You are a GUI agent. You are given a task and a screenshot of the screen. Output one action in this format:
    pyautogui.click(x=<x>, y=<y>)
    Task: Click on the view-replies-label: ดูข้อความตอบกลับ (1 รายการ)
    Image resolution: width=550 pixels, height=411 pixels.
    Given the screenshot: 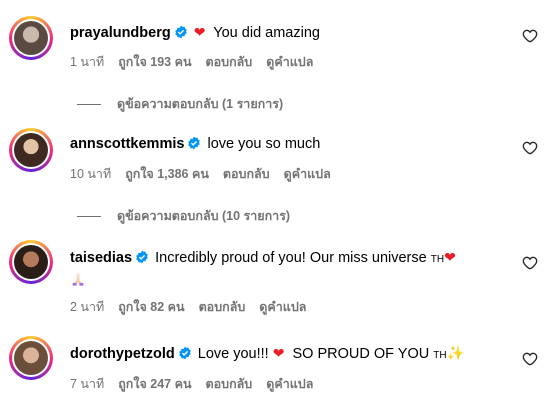 What is the action you would take?
    pyautogui.click(x=200, y=104)
    